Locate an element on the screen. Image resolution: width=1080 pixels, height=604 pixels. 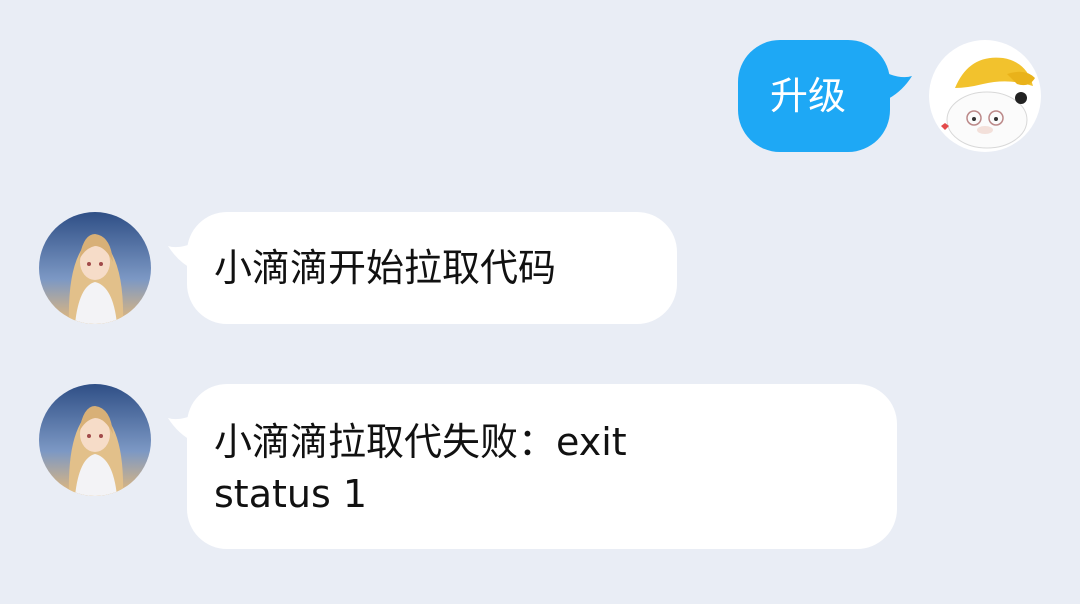
outgoing-bubble-tail is located at coordinates (896, 85).